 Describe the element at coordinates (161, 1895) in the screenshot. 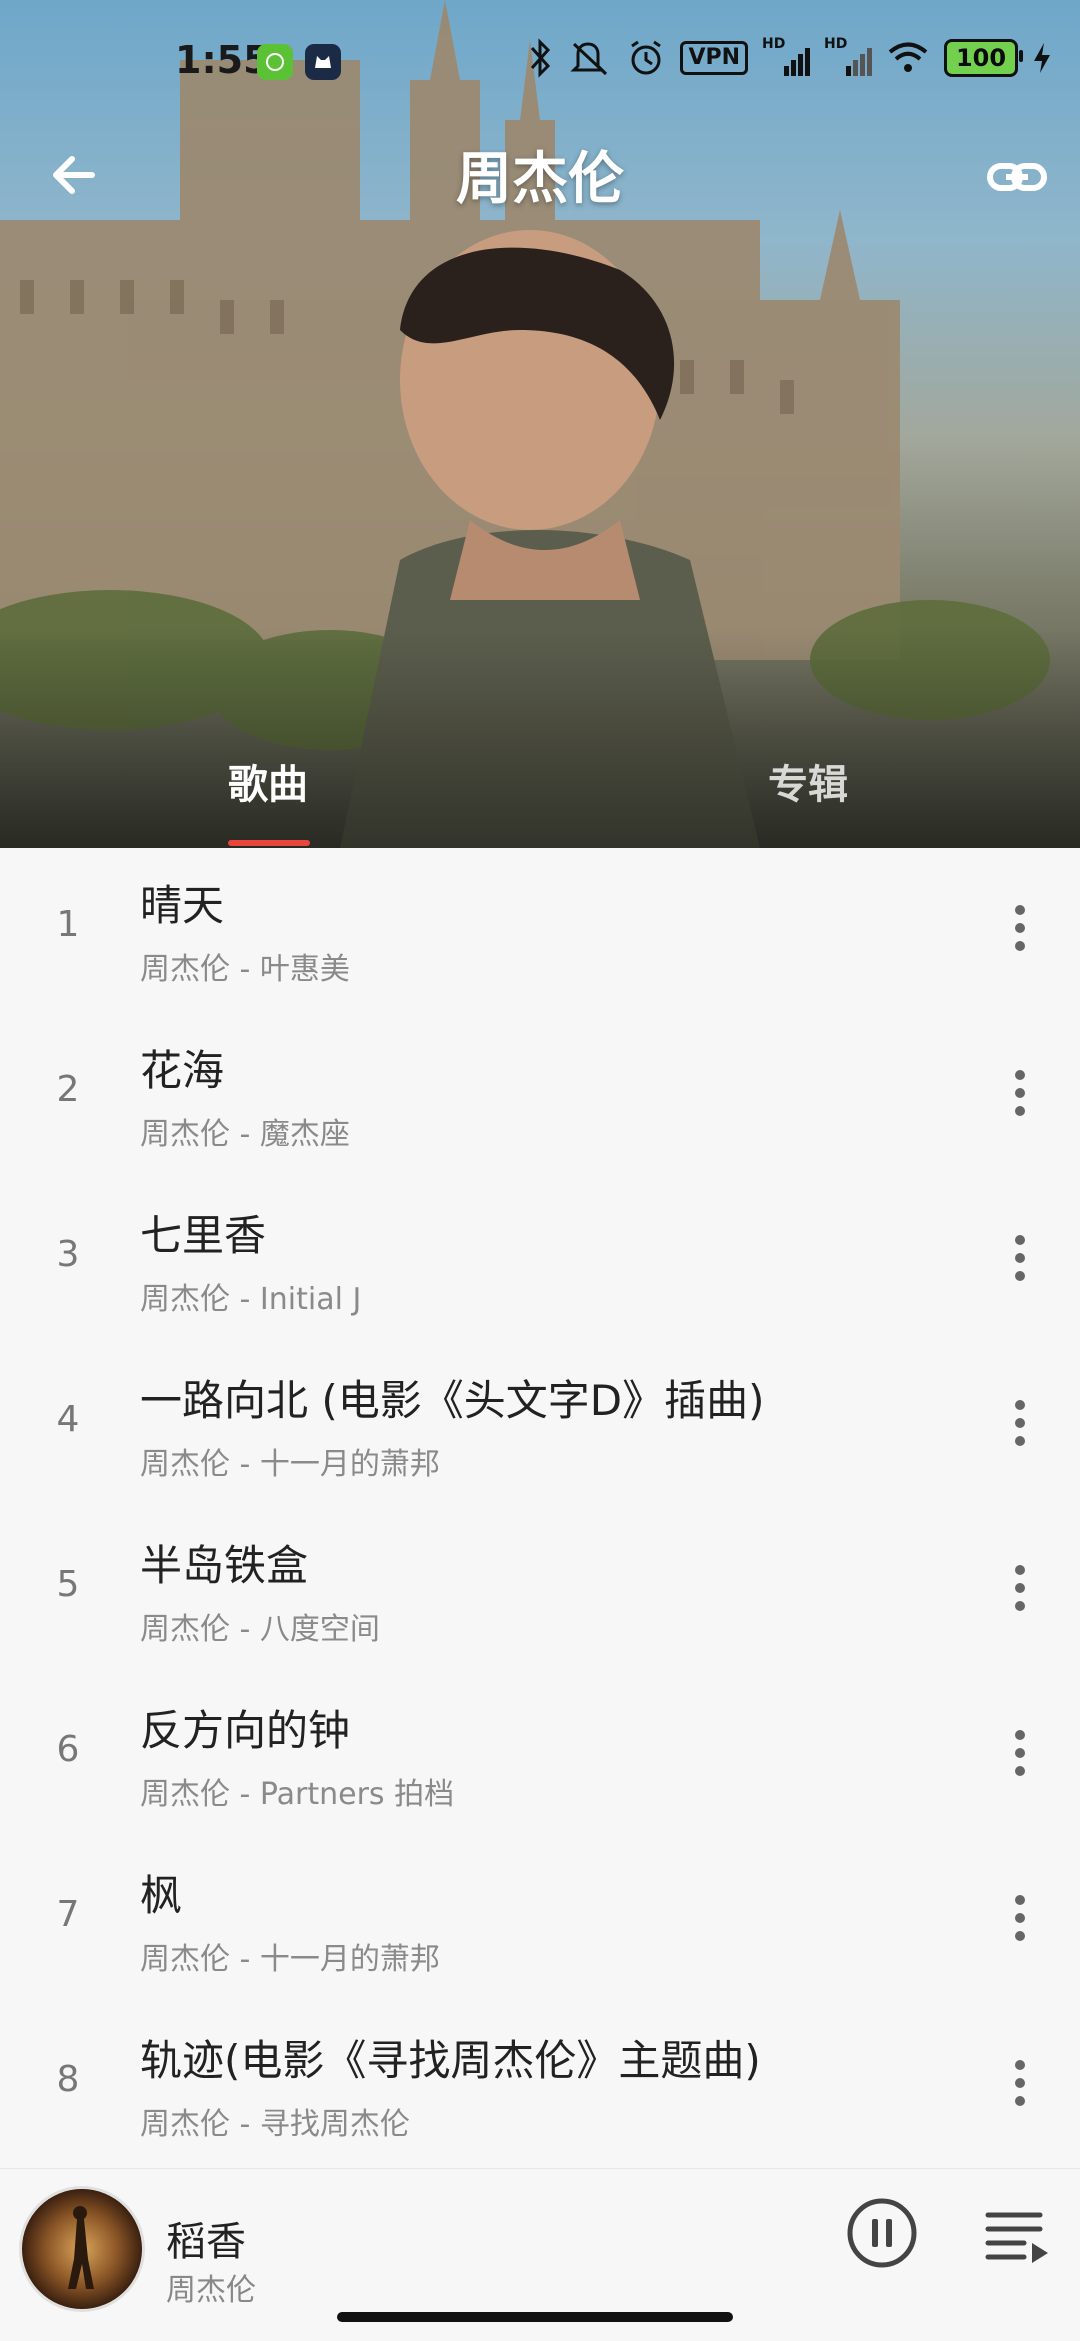

I see `song-title: 枫` at that location.